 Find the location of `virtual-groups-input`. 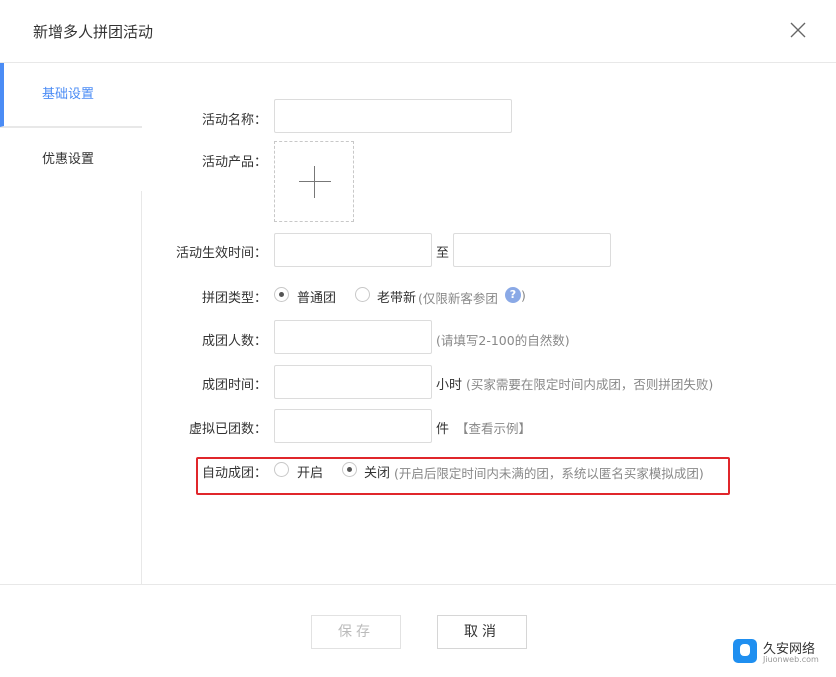

virtual-groups-input is located at coordinates (353, 426).